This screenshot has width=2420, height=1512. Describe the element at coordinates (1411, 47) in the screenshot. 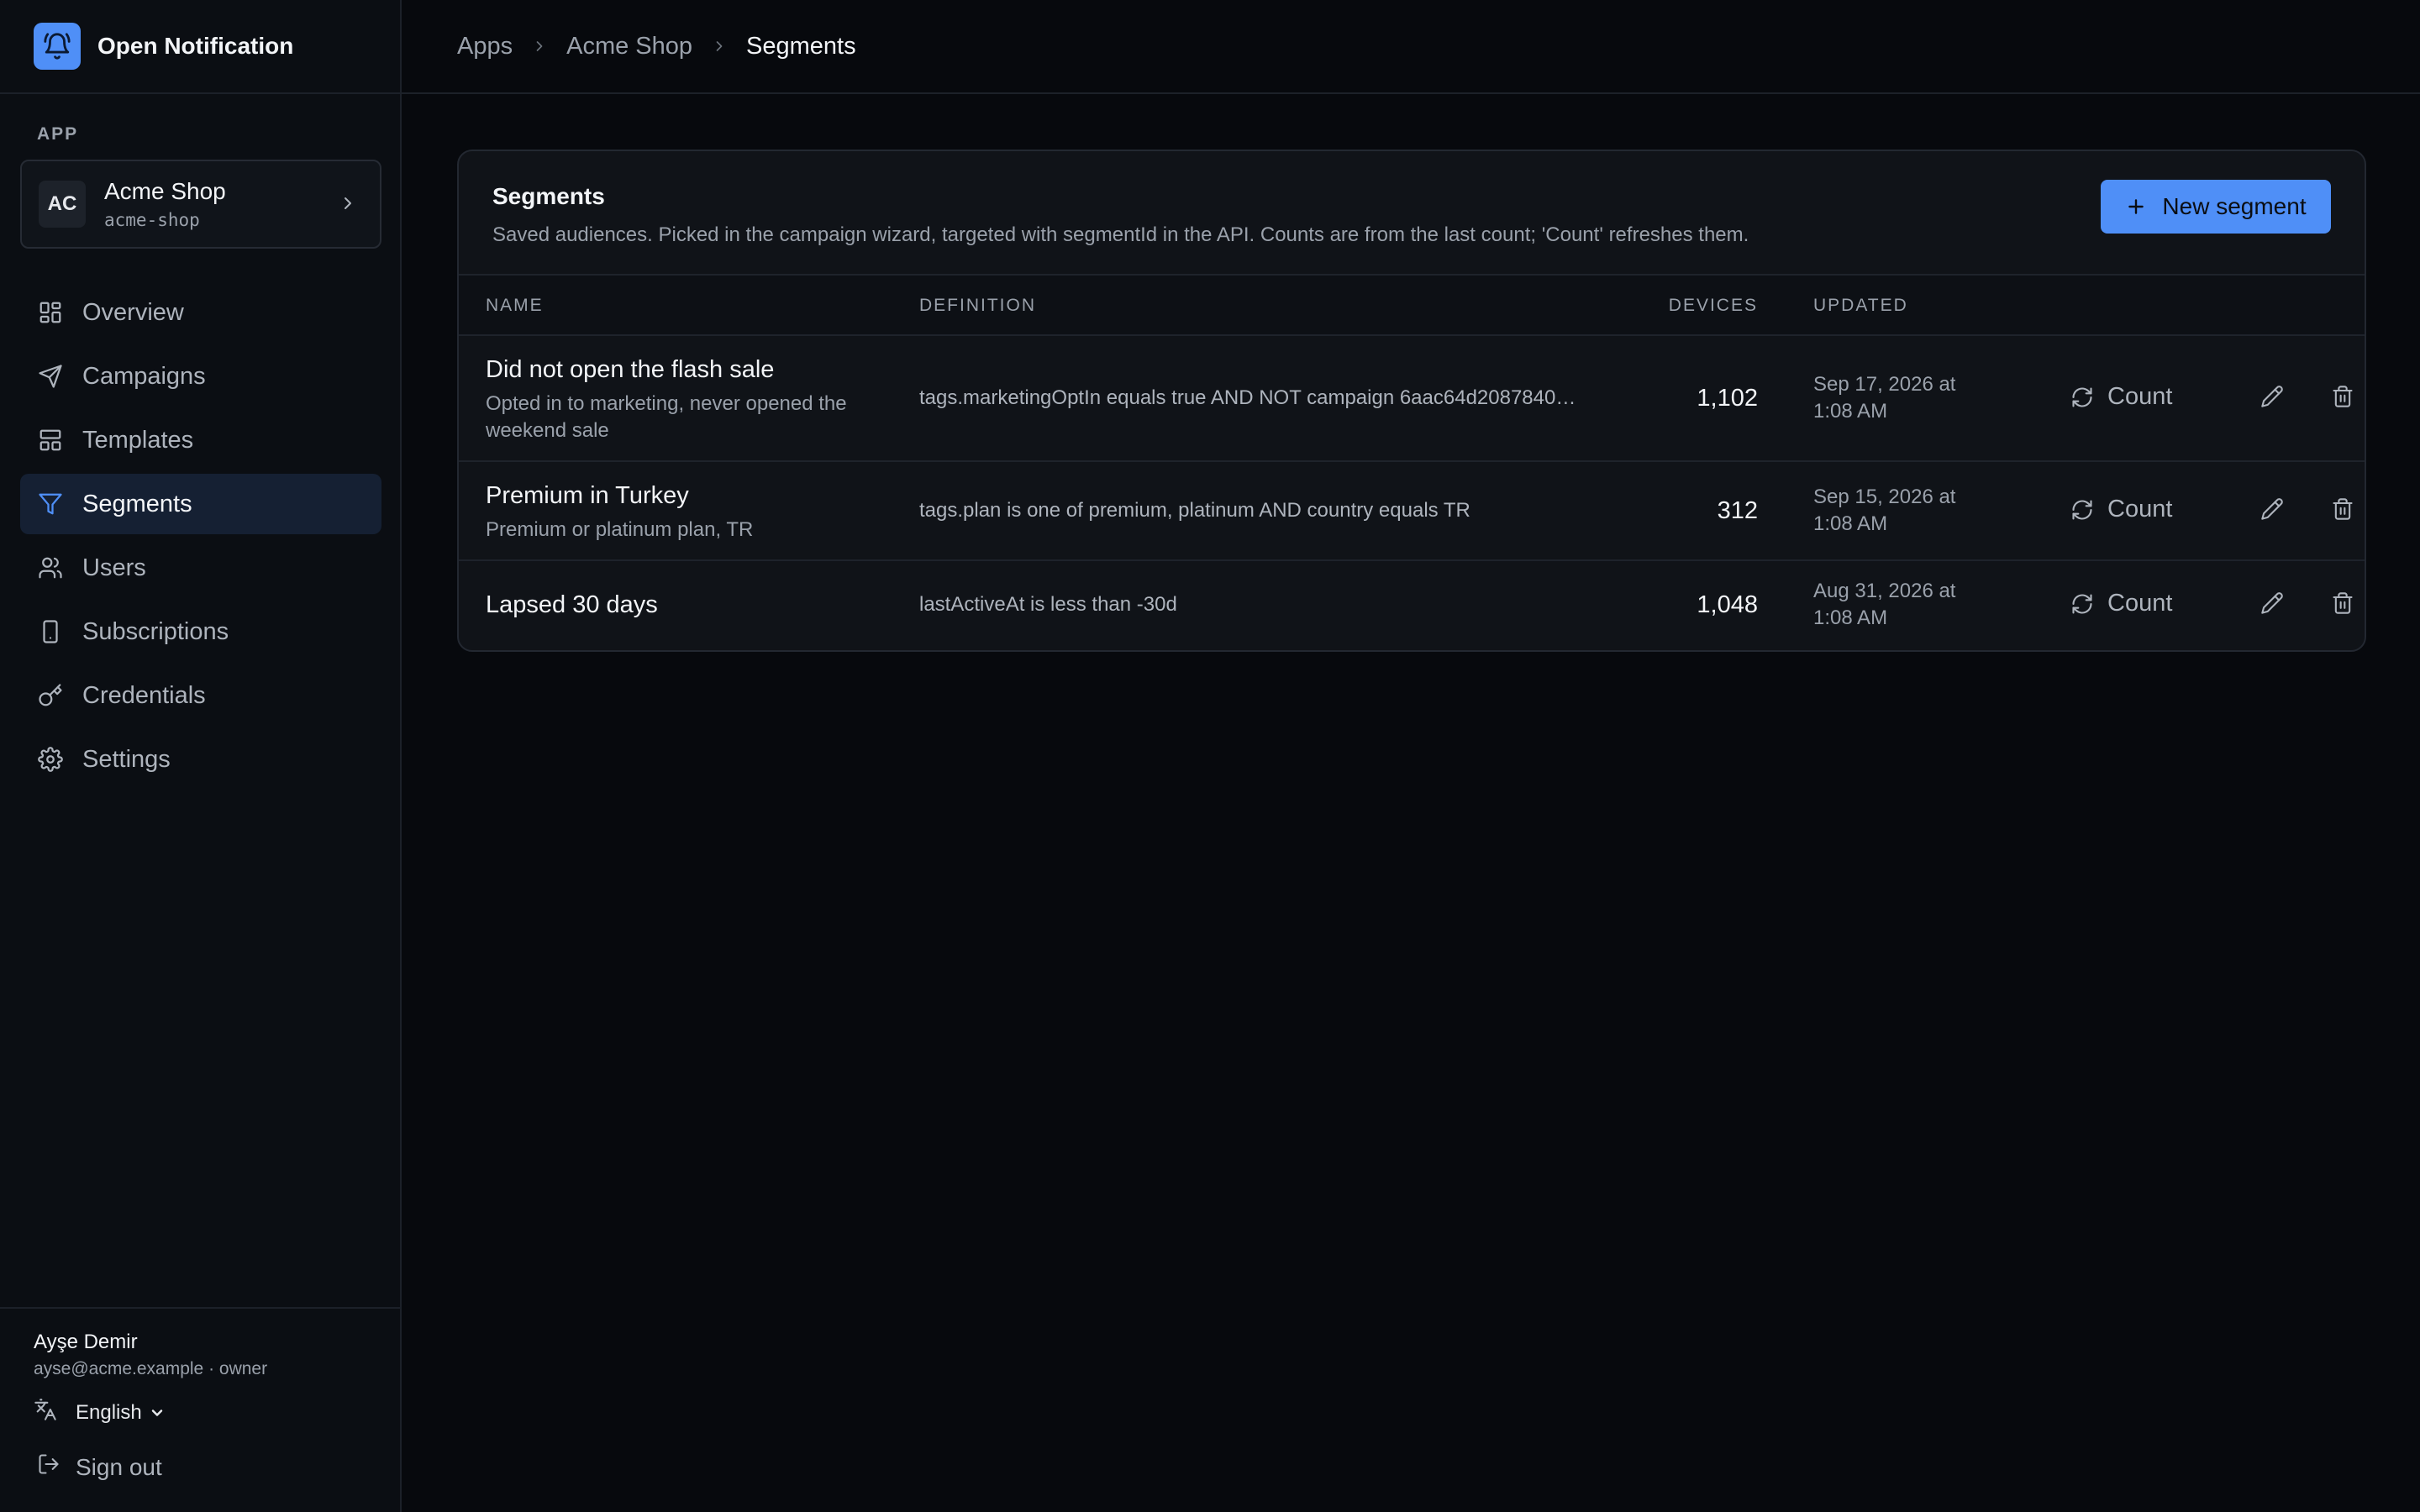

I see `breadcrumb: Apps Acme Shop Segments` at that location.